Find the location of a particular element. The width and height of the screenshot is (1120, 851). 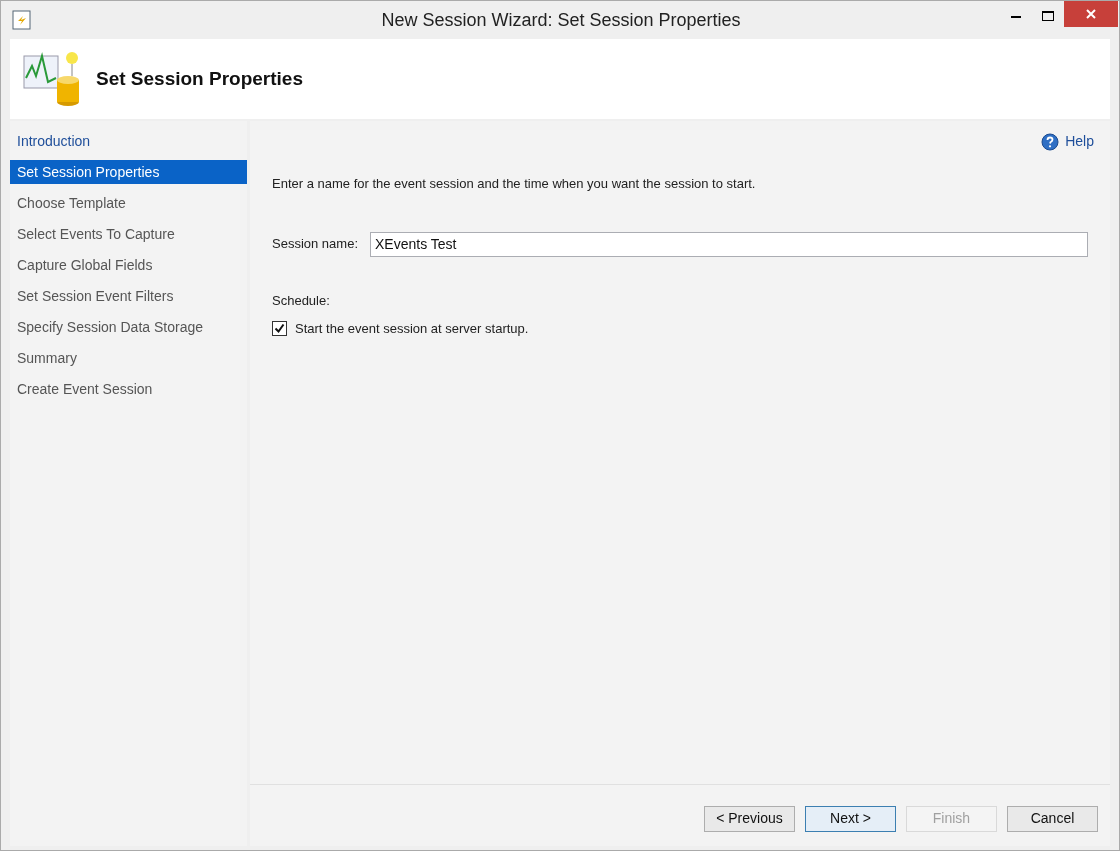

wizard-step: Summary is located at coordinates (128, 358).